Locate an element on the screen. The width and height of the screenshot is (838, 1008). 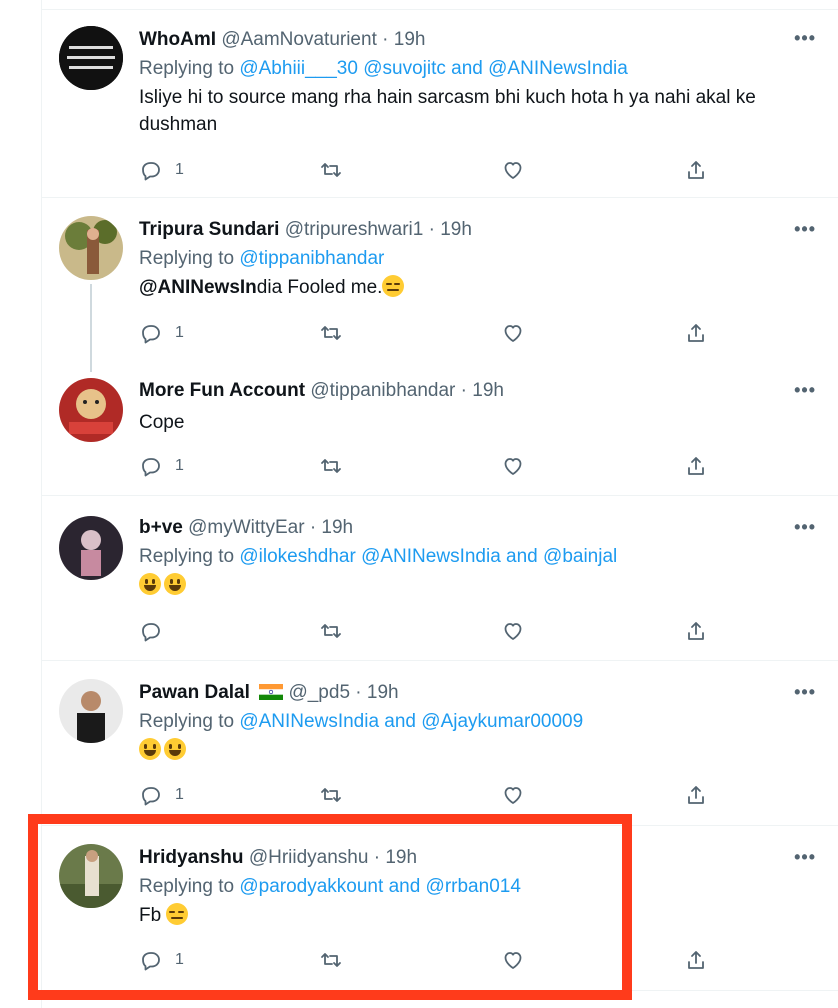
user-handle: @Hriidyanshu is located at coordinates (309, 857).